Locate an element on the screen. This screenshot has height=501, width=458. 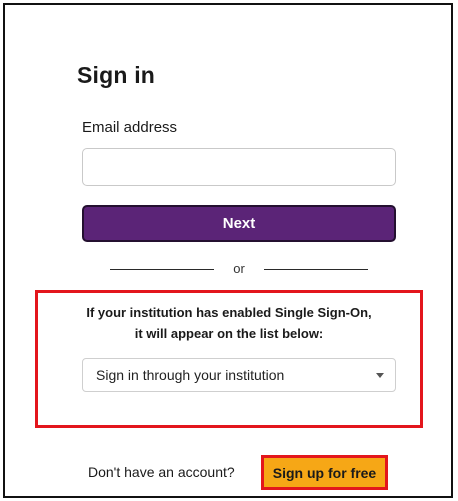
email-field is located at coordinates (239, 167).